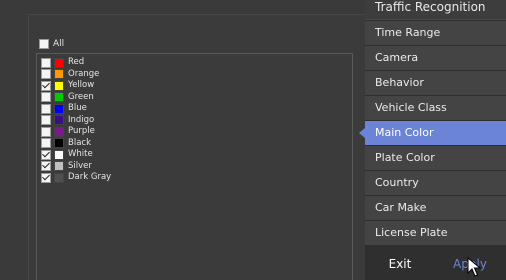 The image size is (506, 280). I want to click on color-label: Yellow, so click(81, 85).